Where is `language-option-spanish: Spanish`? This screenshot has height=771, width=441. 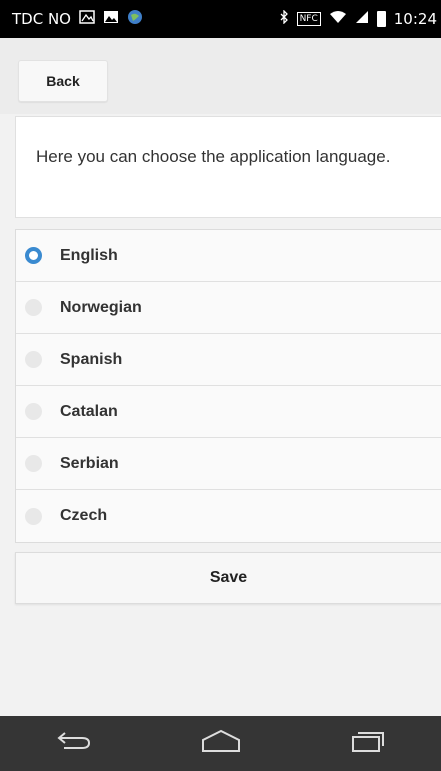 language-option-spanish: Spanish is located at coordinates (228, 360).